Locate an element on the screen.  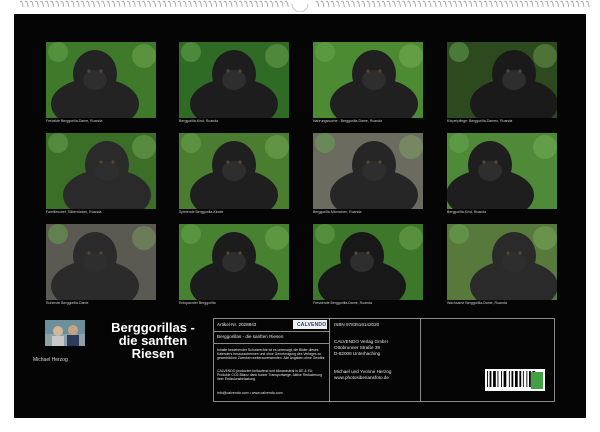
article-number: Artikel-Nr. 2028843 is located at coordinates (237, 324).